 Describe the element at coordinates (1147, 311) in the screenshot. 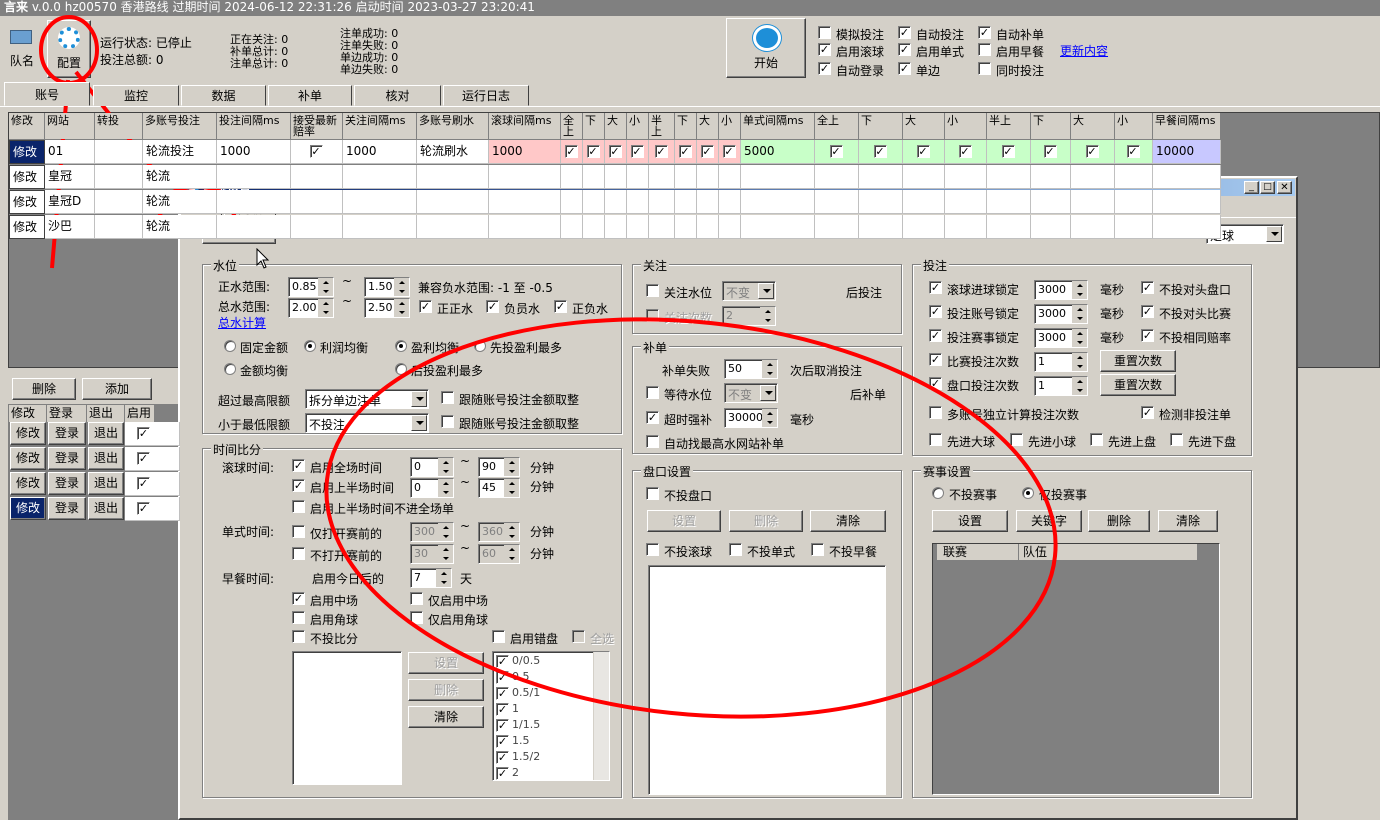

I see `no-opp-match-checkbox: ✓` at that location.